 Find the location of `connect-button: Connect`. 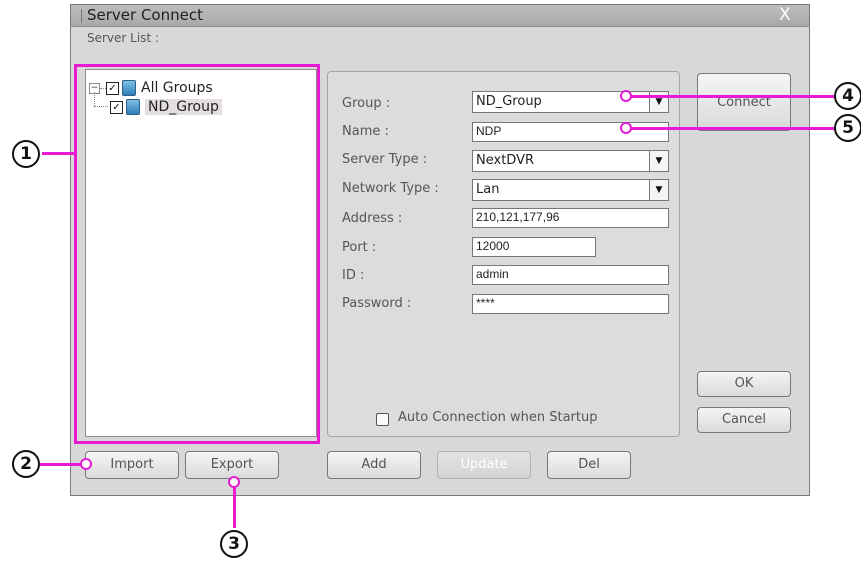

connect-button: Connect is located at coordinates (744, 102).